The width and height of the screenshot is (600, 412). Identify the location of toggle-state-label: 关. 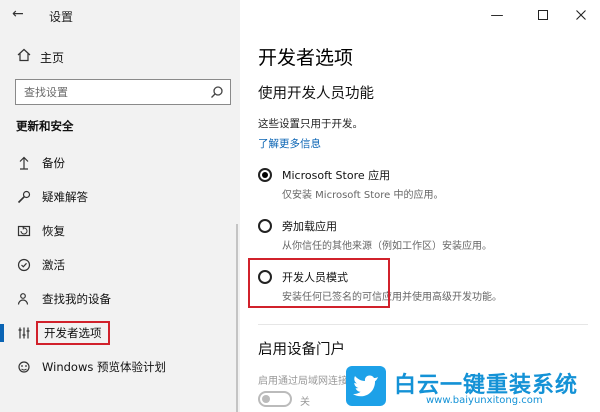
(305, 402).